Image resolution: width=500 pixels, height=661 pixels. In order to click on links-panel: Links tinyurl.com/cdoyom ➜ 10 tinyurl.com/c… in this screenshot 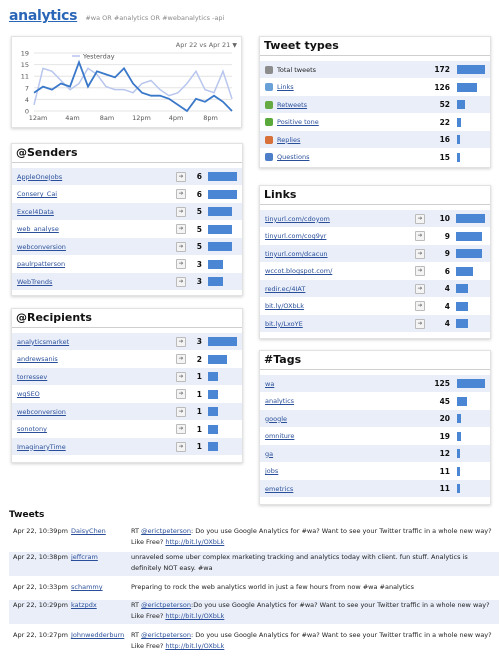, I will do `click(375, 262)`.